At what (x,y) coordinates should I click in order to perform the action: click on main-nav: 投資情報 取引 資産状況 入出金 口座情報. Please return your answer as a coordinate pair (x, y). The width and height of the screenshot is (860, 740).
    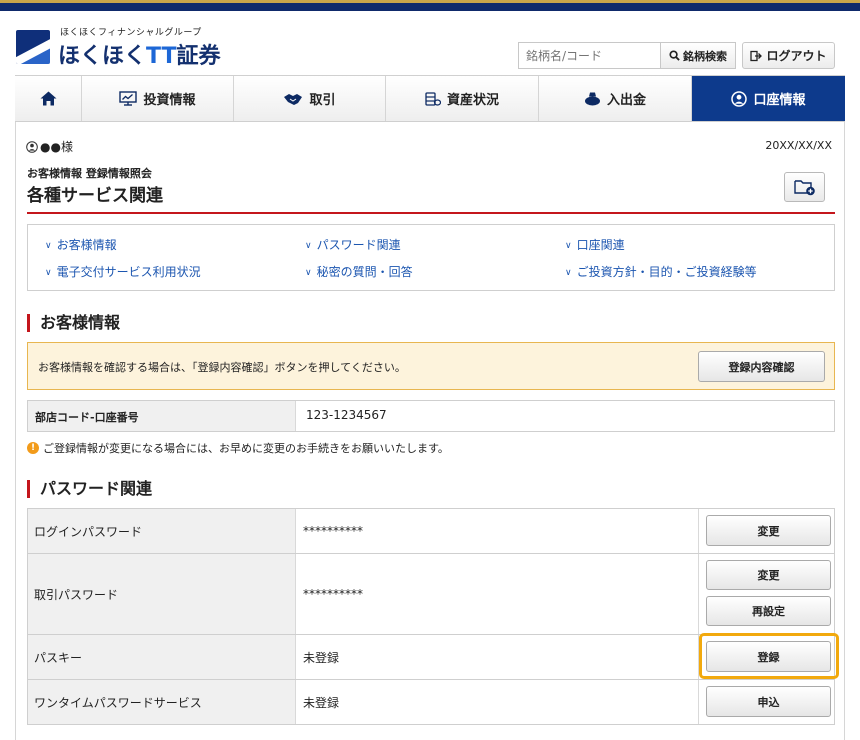
    Looking at the image, I should click on (430, 98).